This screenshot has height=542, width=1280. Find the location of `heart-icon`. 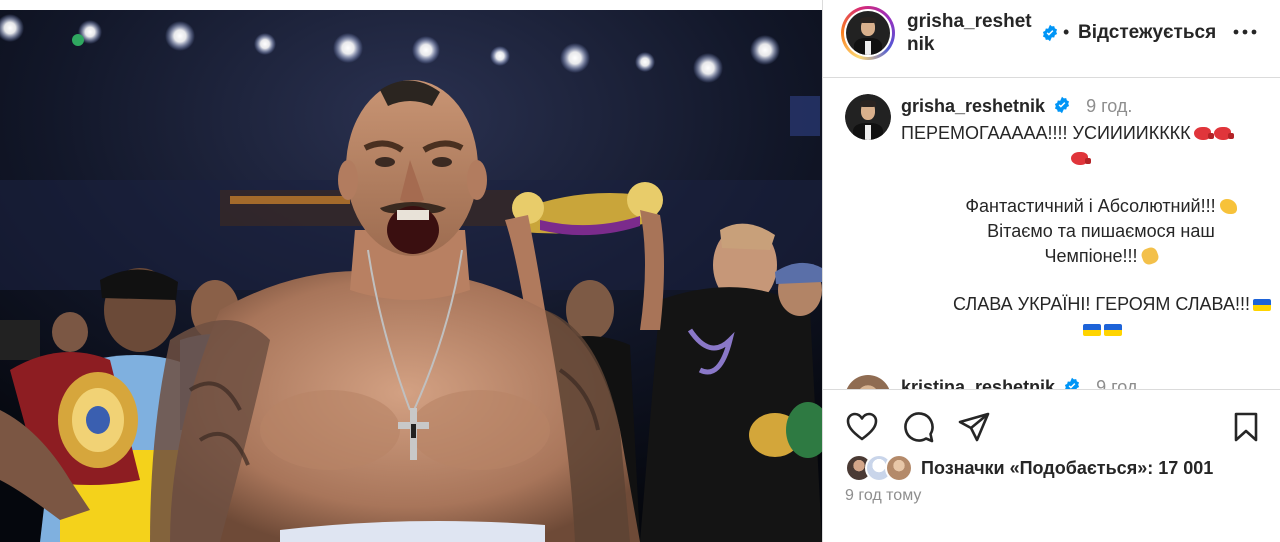

heart-icon is located at coordinates (862, 427).